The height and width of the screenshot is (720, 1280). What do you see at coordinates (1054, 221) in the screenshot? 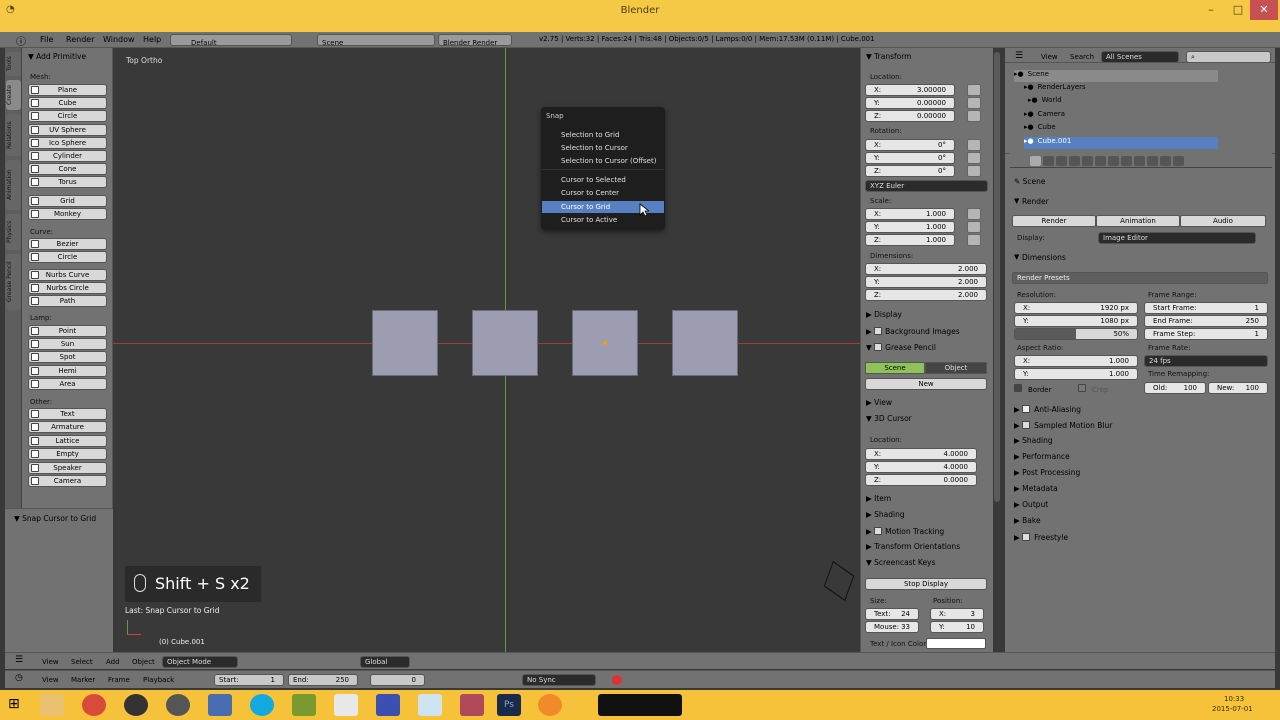
I see `render-button: Render` at bounding box center [1054, 221].